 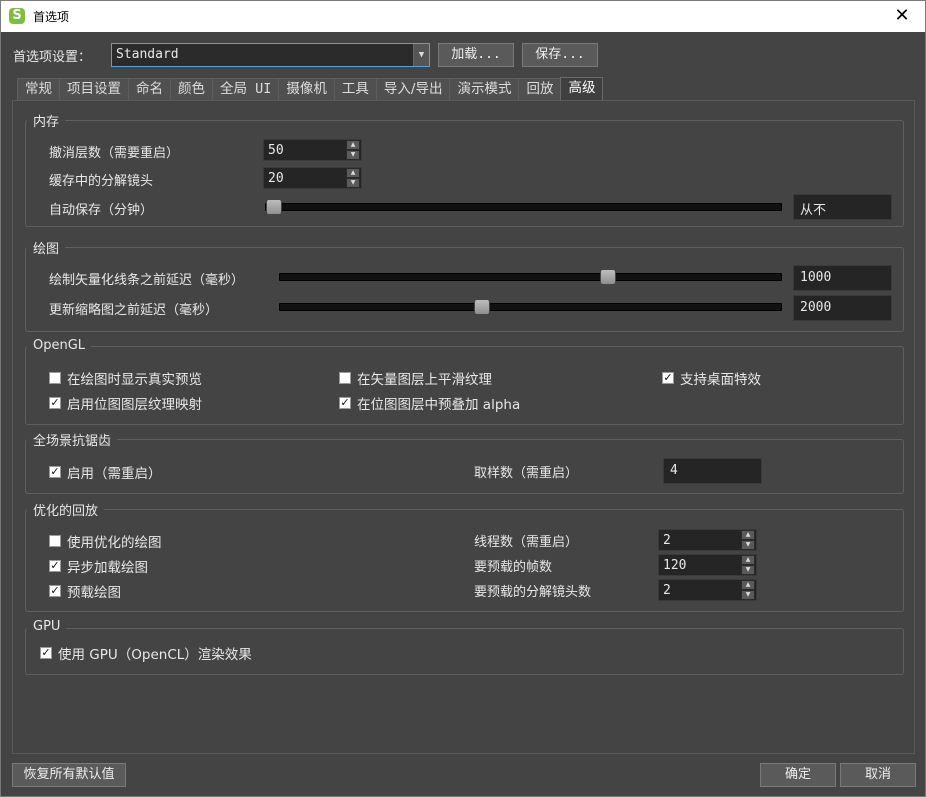 What do you see at coordinates (540, 89) in the screenshot?
I see `tab-playback: 回放` at bounding box center [540, 89].